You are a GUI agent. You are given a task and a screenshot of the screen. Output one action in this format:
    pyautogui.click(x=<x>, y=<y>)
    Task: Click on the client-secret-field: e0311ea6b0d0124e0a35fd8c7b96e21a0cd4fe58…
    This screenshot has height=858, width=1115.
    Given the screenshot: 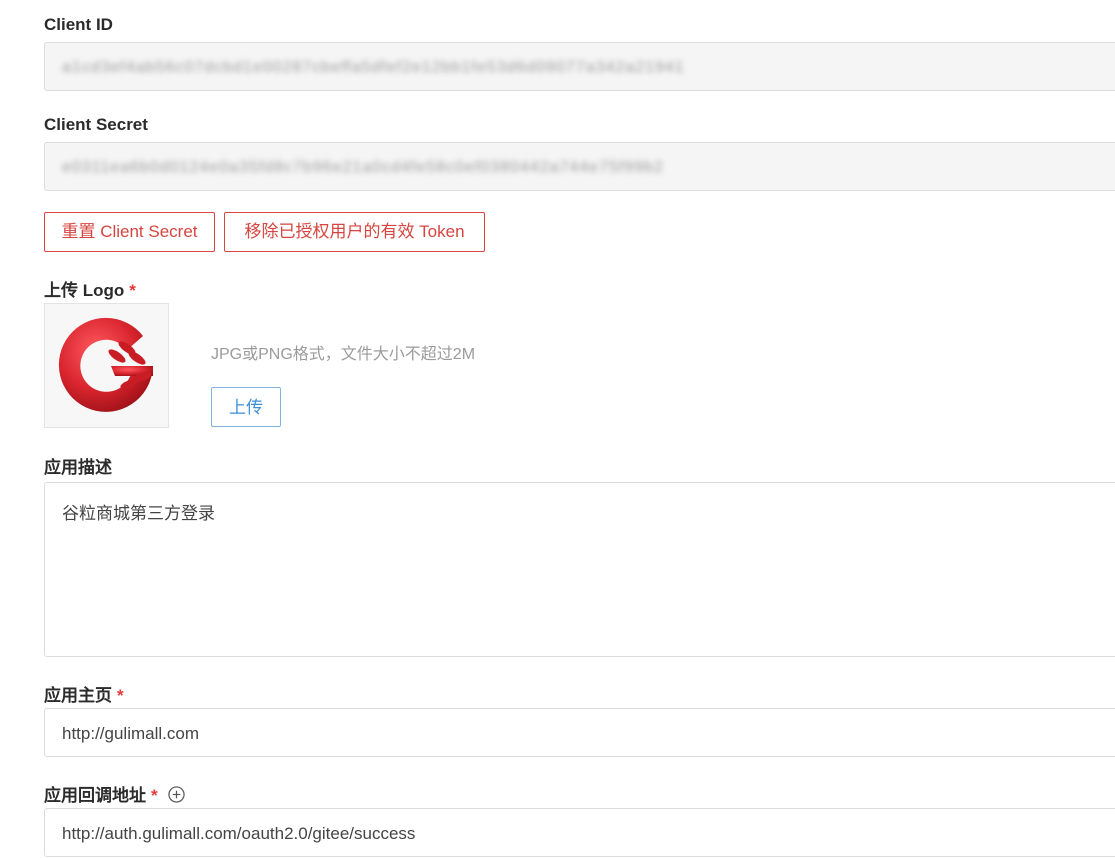 What is the action you would take?
    pyautogui.click(x=579, y=166)
    